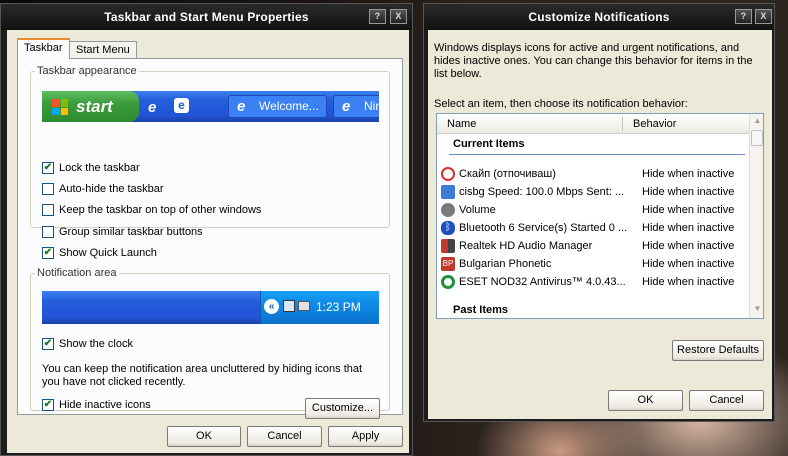 Image resolution: width=788 pixels, height=456 pixels. Describe the element at coordinates (304, 306) in the screenshot. I see `printer-tray-icon` at that location.